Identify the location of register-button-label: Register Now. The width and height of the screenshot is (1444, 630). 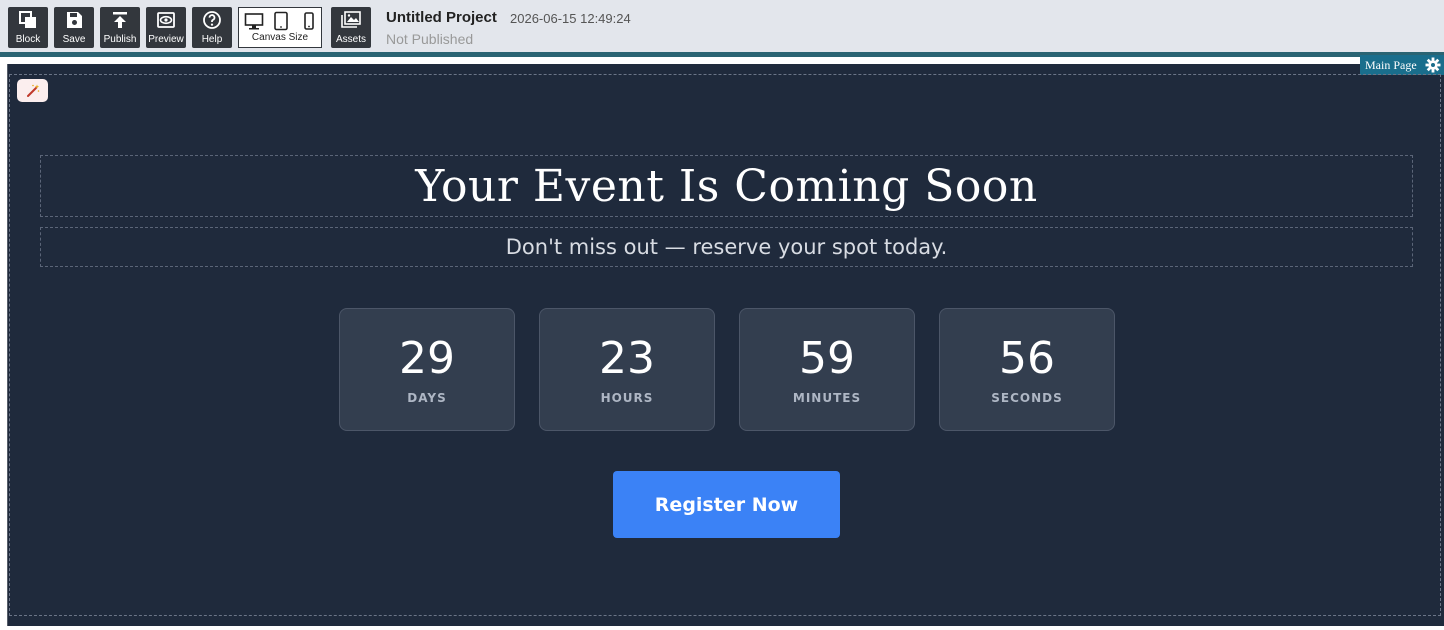
(726, 504).